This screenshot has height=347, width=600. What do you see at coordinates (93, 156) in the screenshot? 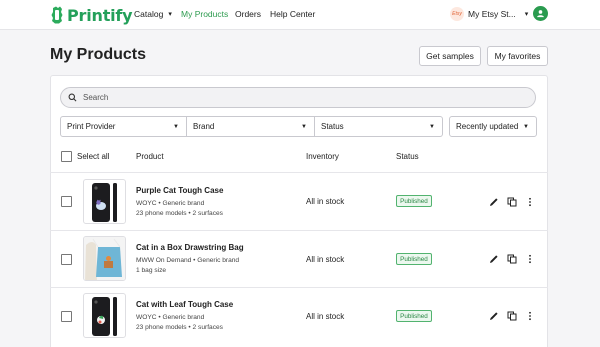
I see `select-all-label: Select all` at bounding box center [93, 156].